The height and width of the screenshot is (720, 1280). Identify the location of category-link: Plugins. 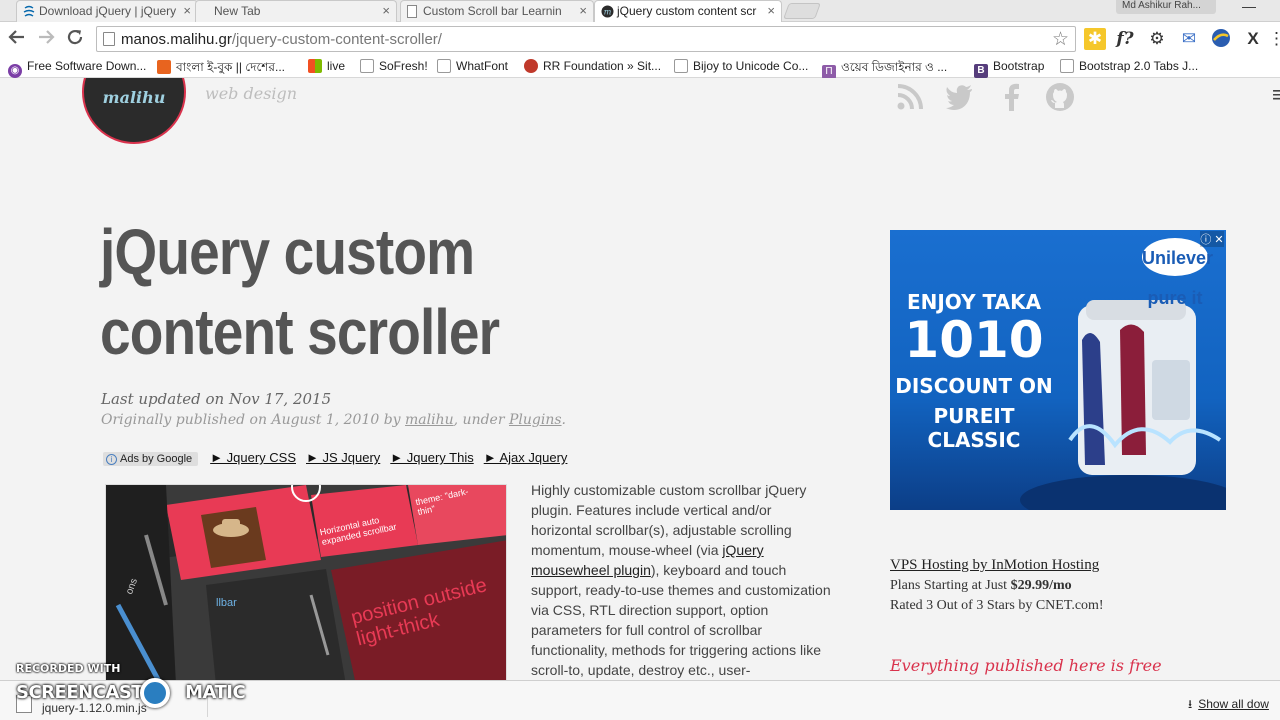
(535, 420).